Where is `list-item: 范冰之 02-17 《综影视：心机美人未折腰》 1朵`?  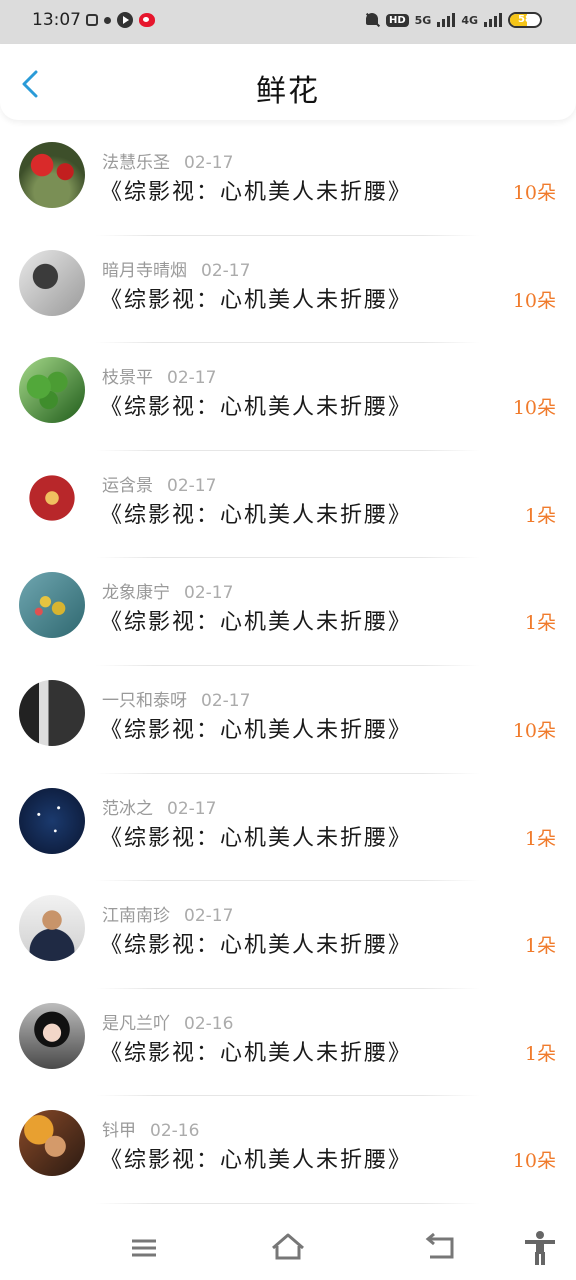 list-item: 范冰之 02-17 《综影视：心机美人未折腰》 1朵 is located at coordinates (288, 828).